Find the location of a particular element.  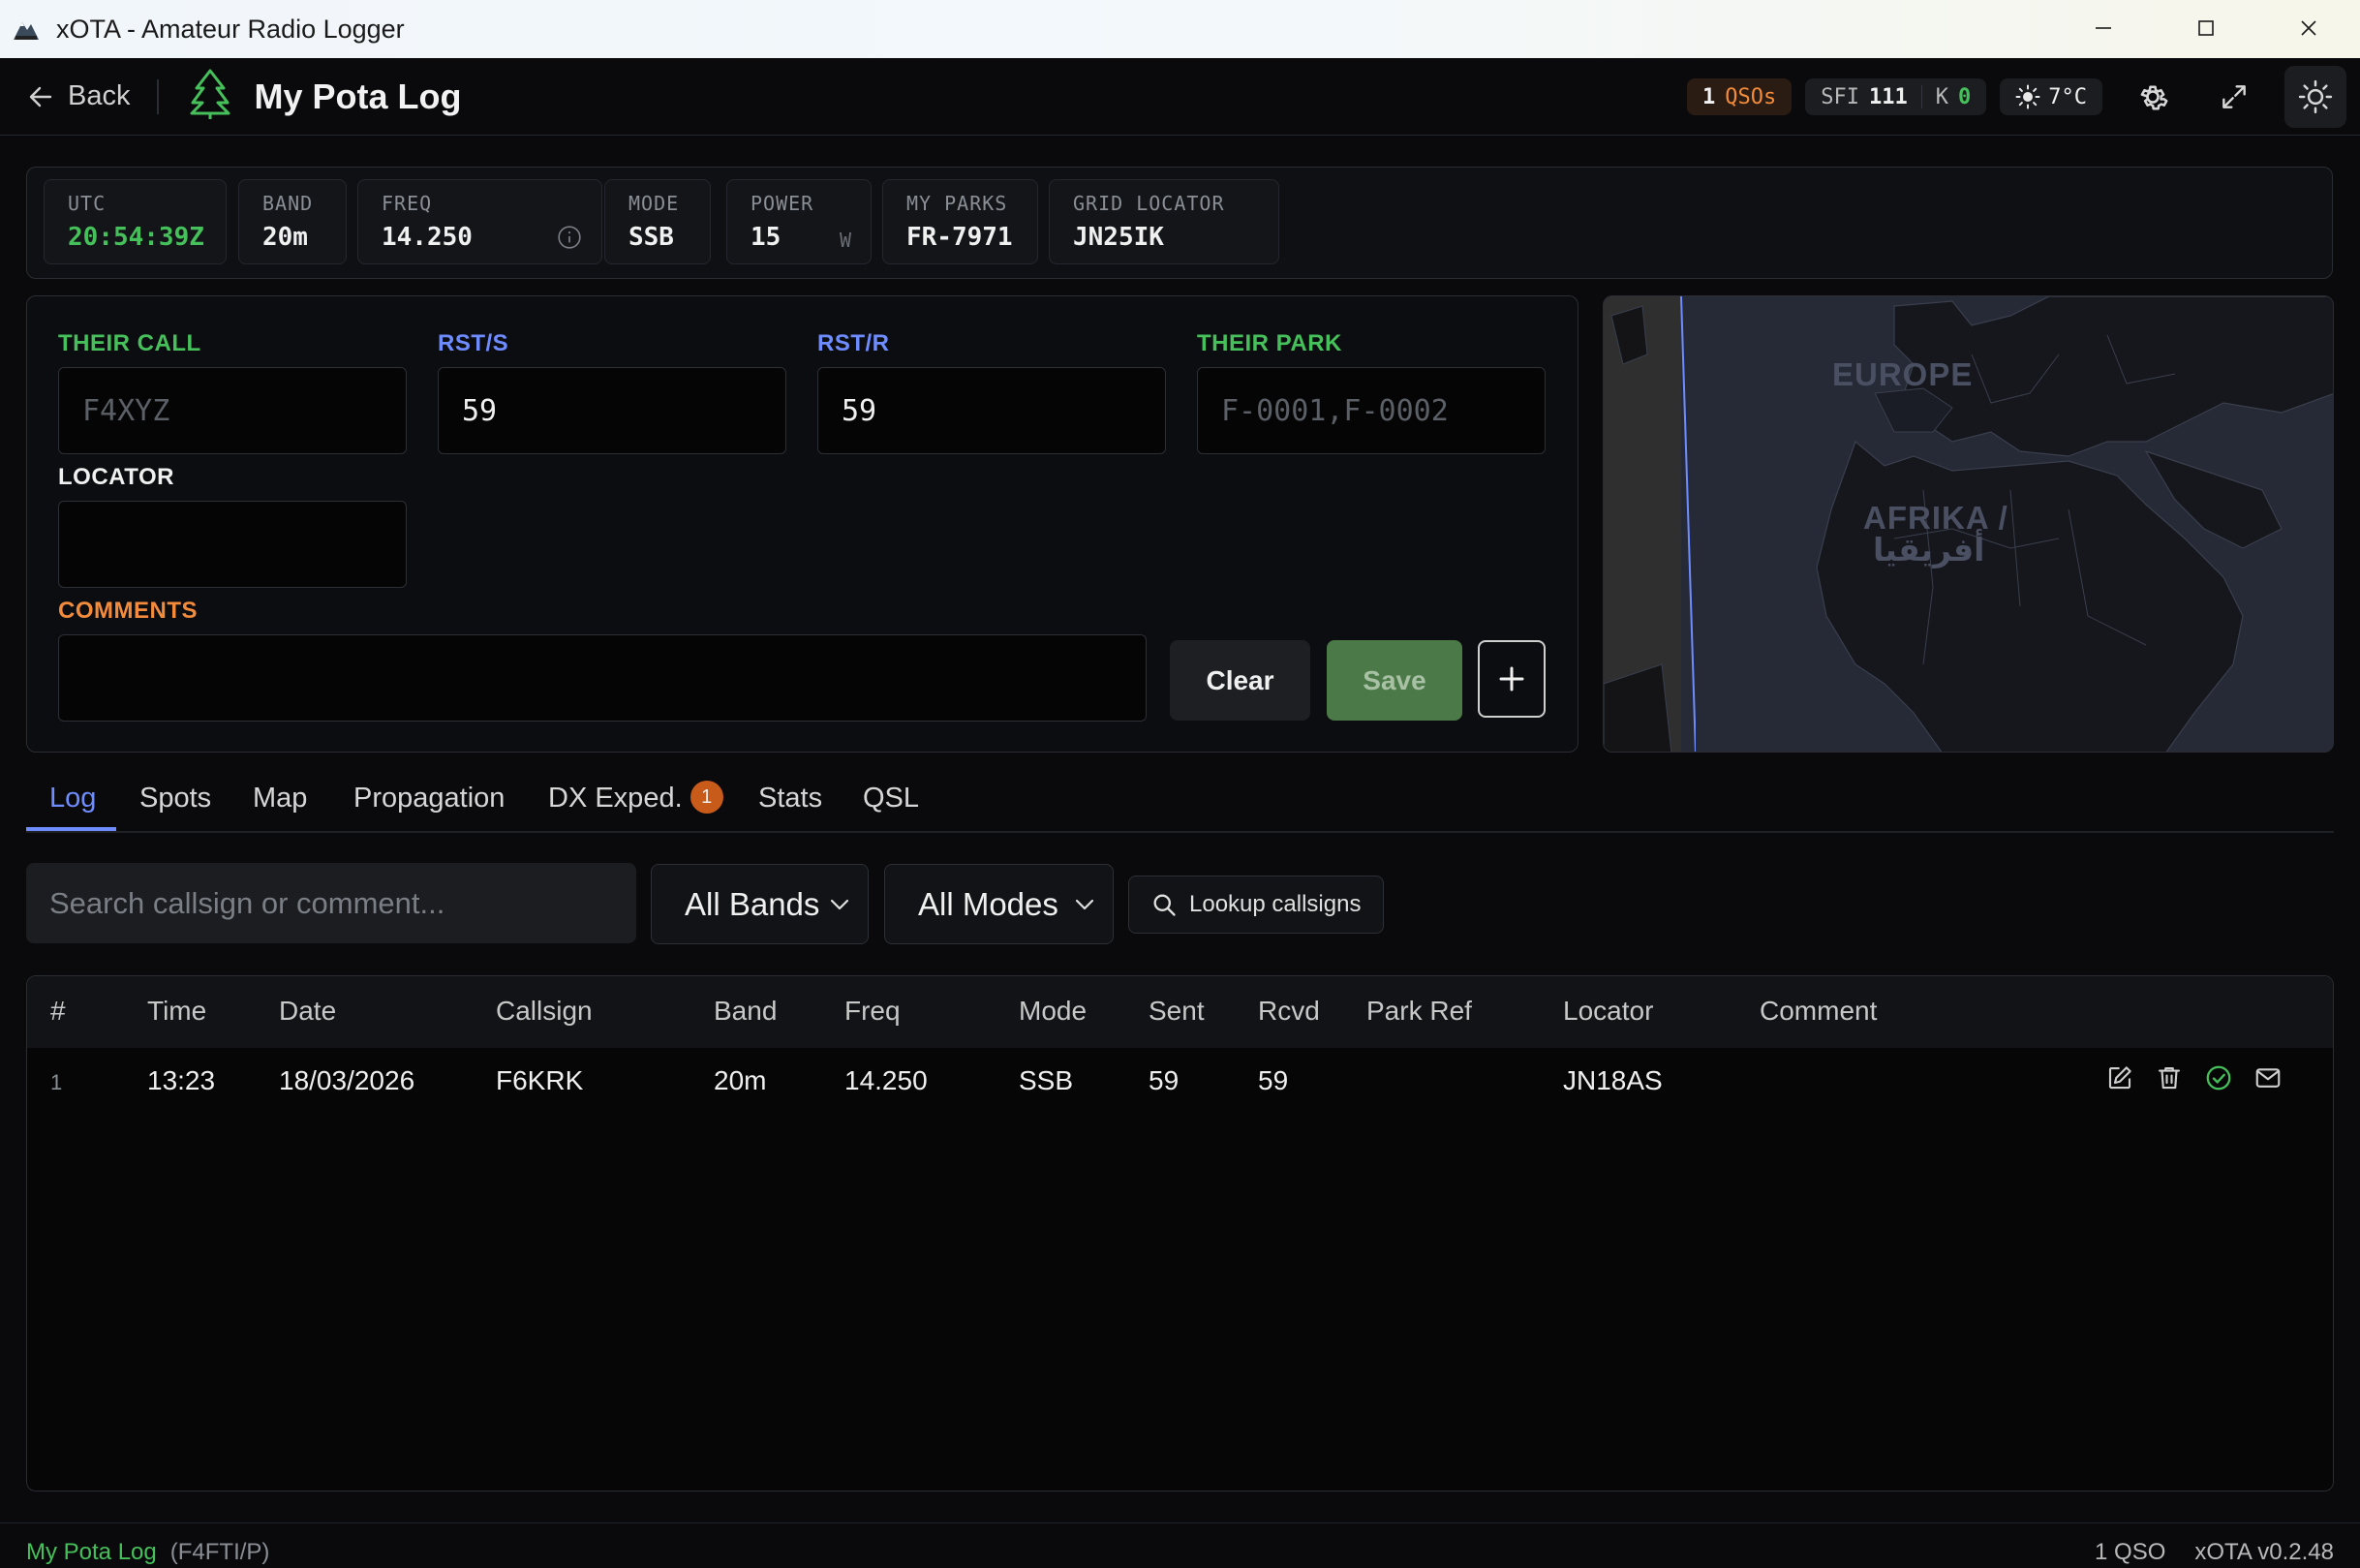

close-button is located at coordinates (2308, 28).